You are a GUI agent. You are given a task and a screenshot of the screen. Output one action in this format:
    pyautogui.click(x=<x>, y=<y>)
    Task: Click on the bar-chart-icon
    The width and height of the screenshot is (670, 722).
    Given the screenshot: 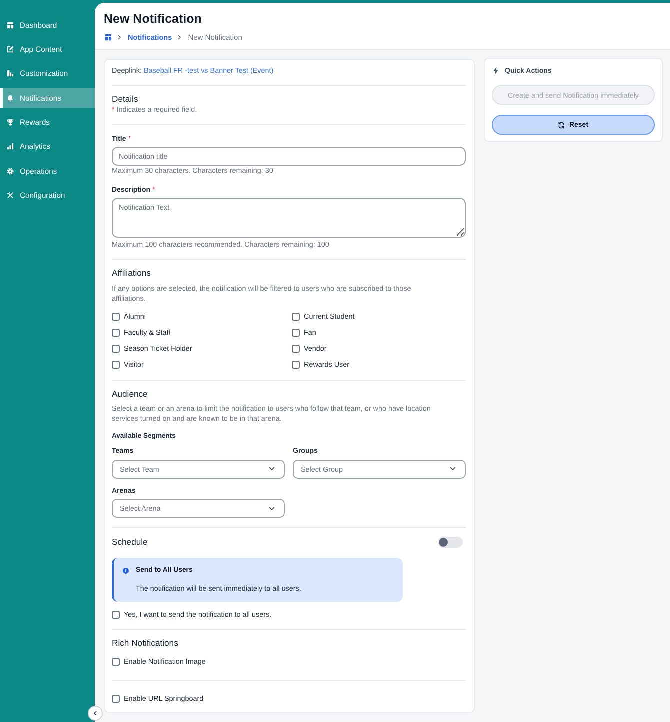 What is the action you would take?
    pyautogui.click(x=10, y=146)
    